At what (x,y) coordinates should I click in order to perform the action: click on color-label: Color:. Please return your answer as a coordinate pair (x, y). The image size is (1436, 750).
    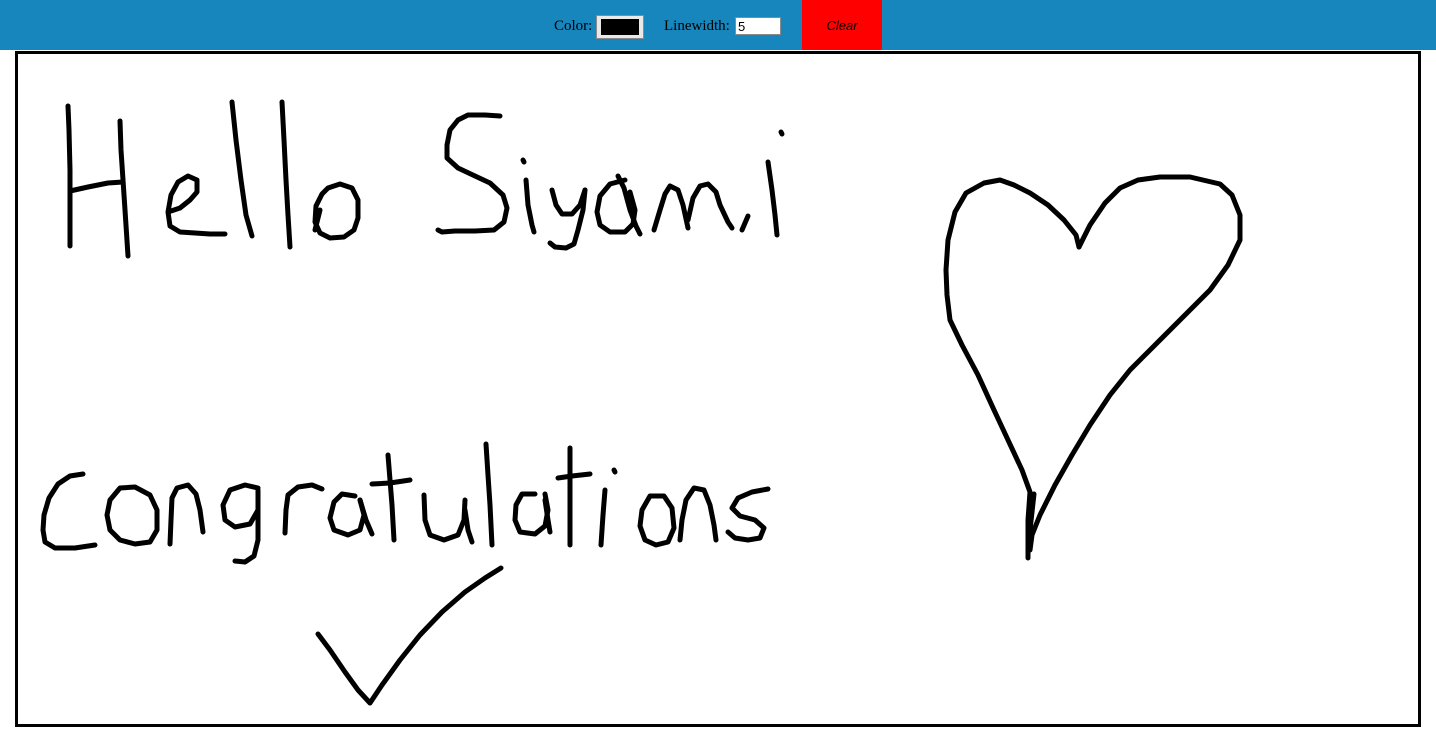
    Looking at the image, I should click on (573, 26).